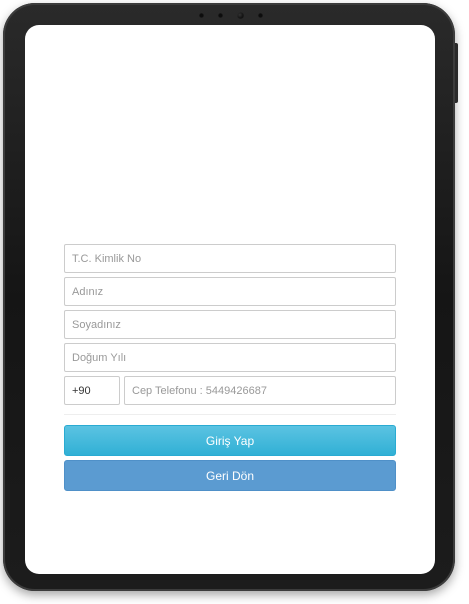 The width and height of the screenshot is (469, 604). Describe the element at coordinates (230, 357) in the screenshot. I see `birth-year-input` at that location.